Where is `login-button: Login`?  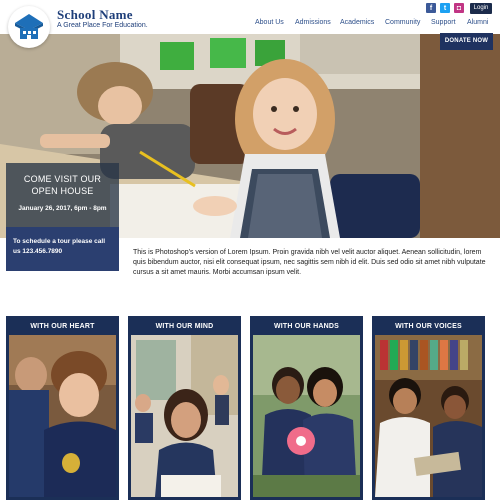 login-button: Login is located at coordinates (481, 8).